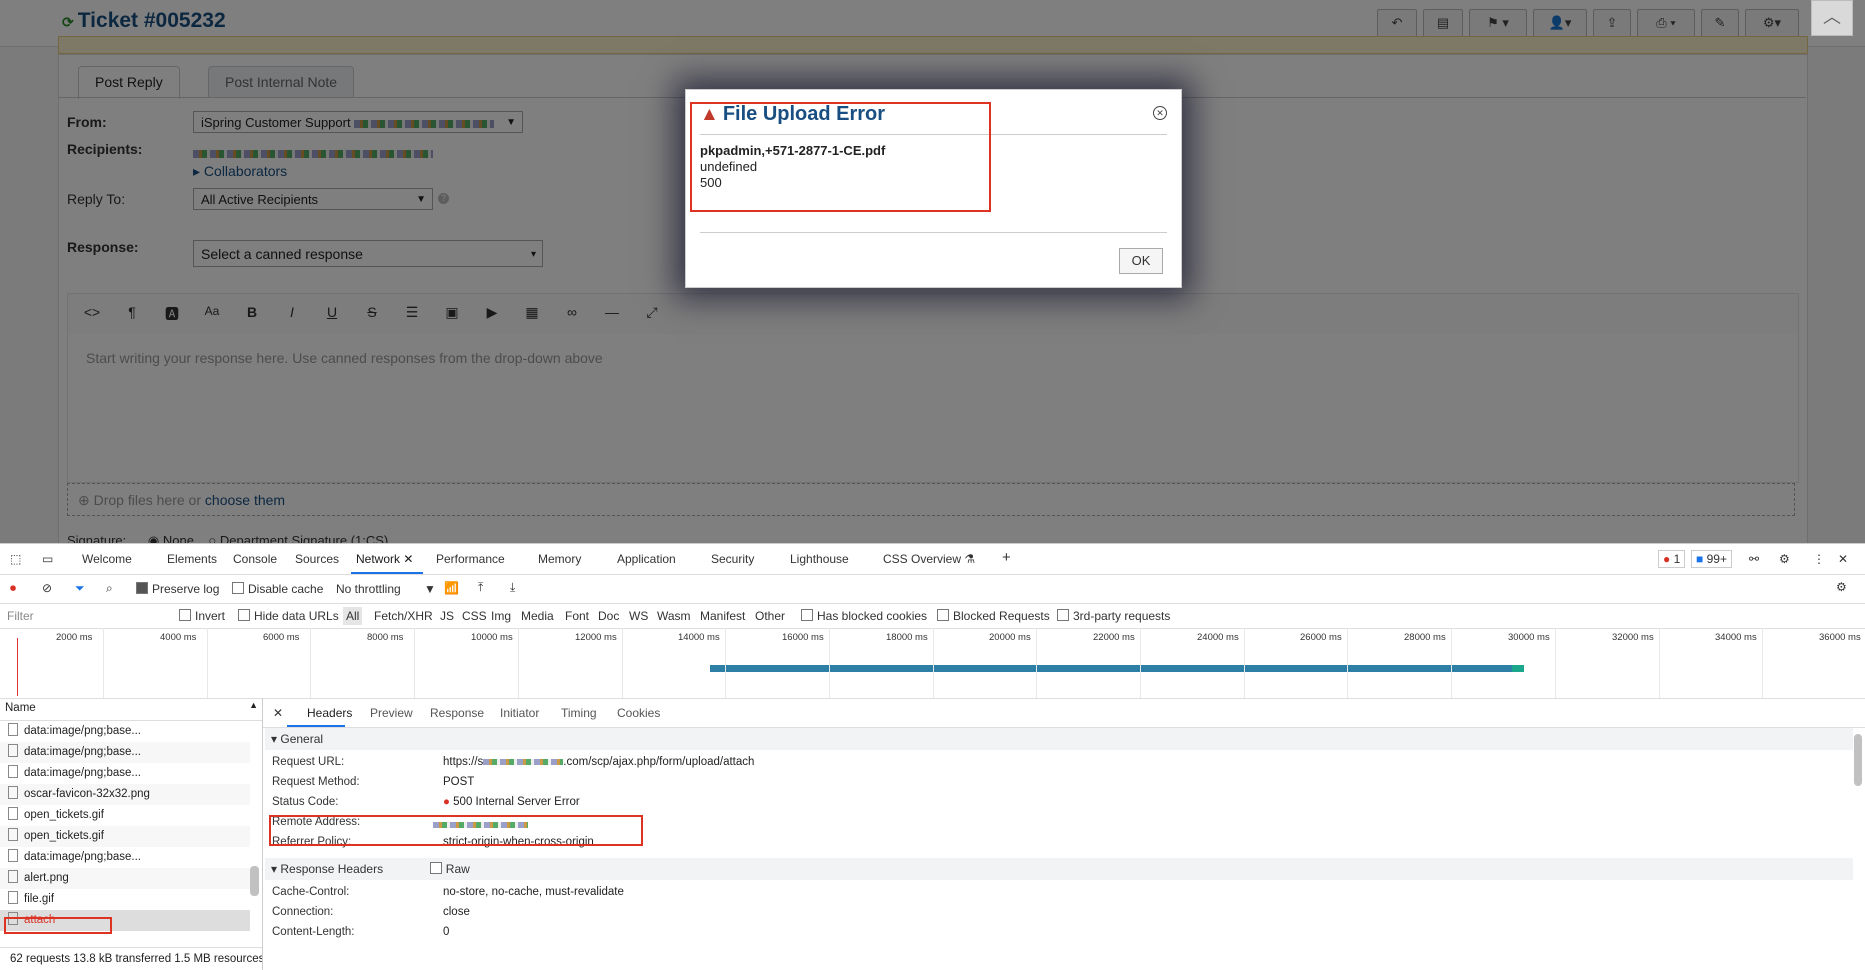  Describe the element at coordinates (288, 616) in the screenshot. I see `hide-data-urls-checkbox: Hide data URLs` at that location.